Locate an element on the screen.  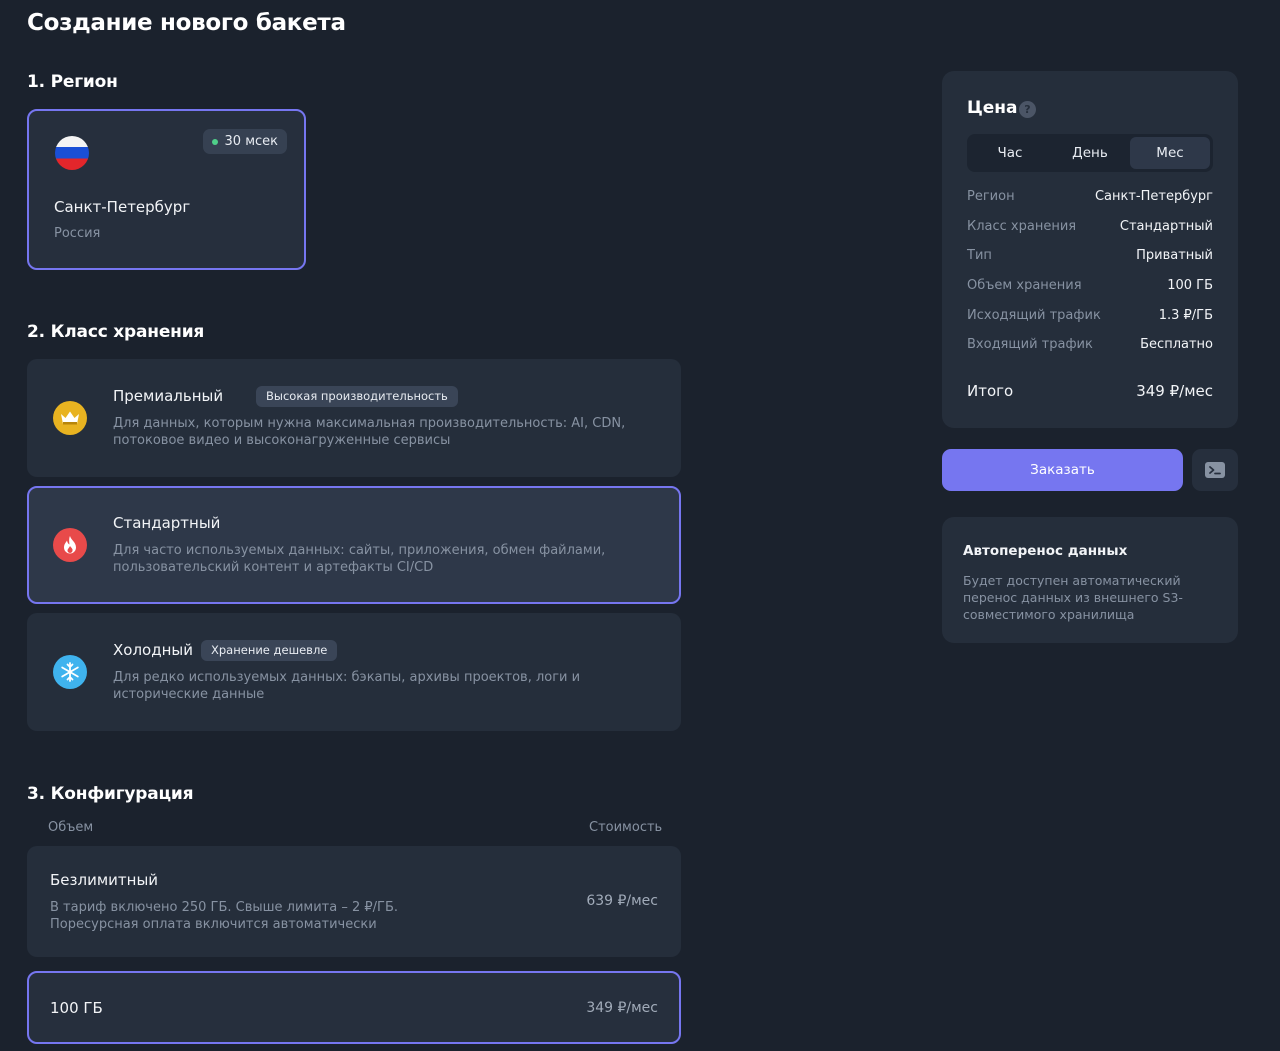
tab-month: Мес is located at coordinates (1170, 153).